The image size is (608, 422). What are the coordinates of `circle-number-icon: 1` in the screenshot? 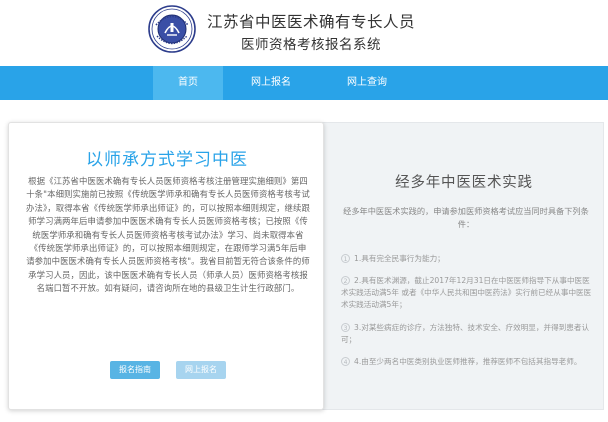 It's located at (345, 258).